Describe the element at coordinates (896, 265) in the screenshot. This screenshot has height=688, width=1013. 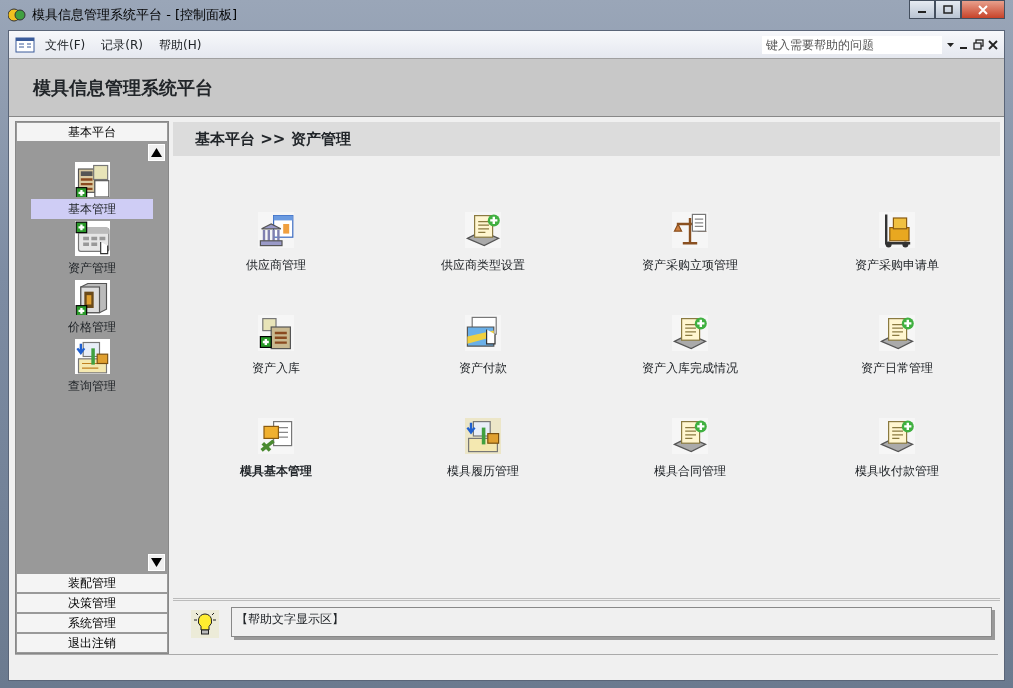
I see `tile-label: 资产采购申请单` at that location.